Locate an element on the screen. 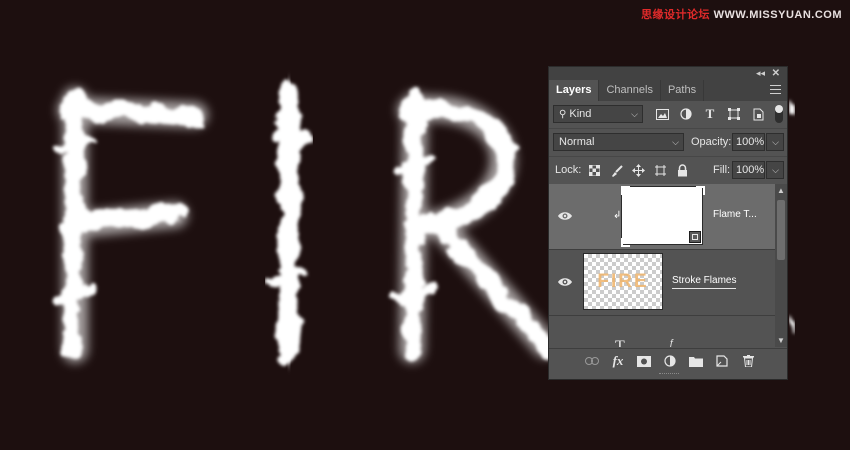 The image size is (850, 450). filter-row: ⚲ Kind ⌵ T is located at coordinates (668, 115).